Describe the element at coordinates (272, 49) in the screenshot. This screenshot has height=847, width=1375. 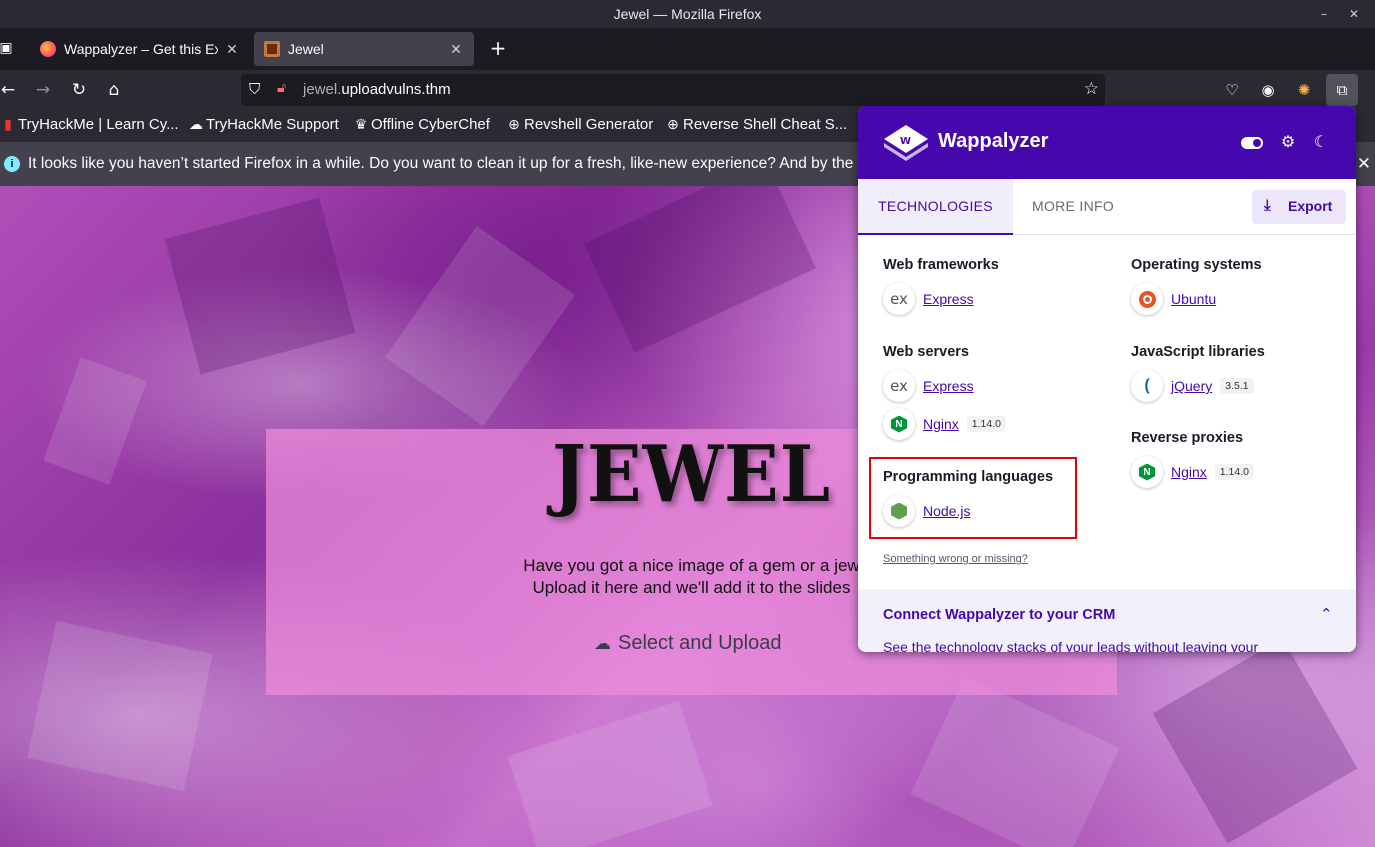
I see `jewel-favicon-icon` at that location.